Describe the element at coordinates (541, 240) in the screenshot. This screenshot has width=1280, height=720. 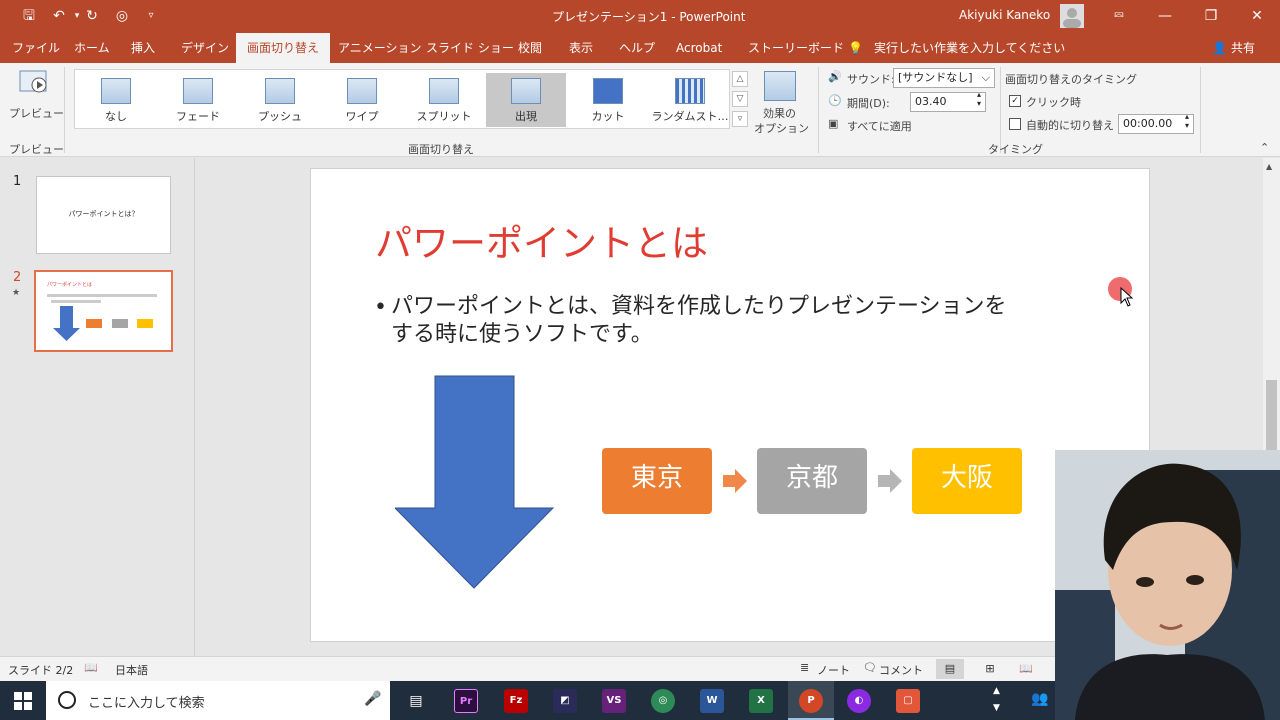
I see `slide-title: パワーポイントとは` at that location.